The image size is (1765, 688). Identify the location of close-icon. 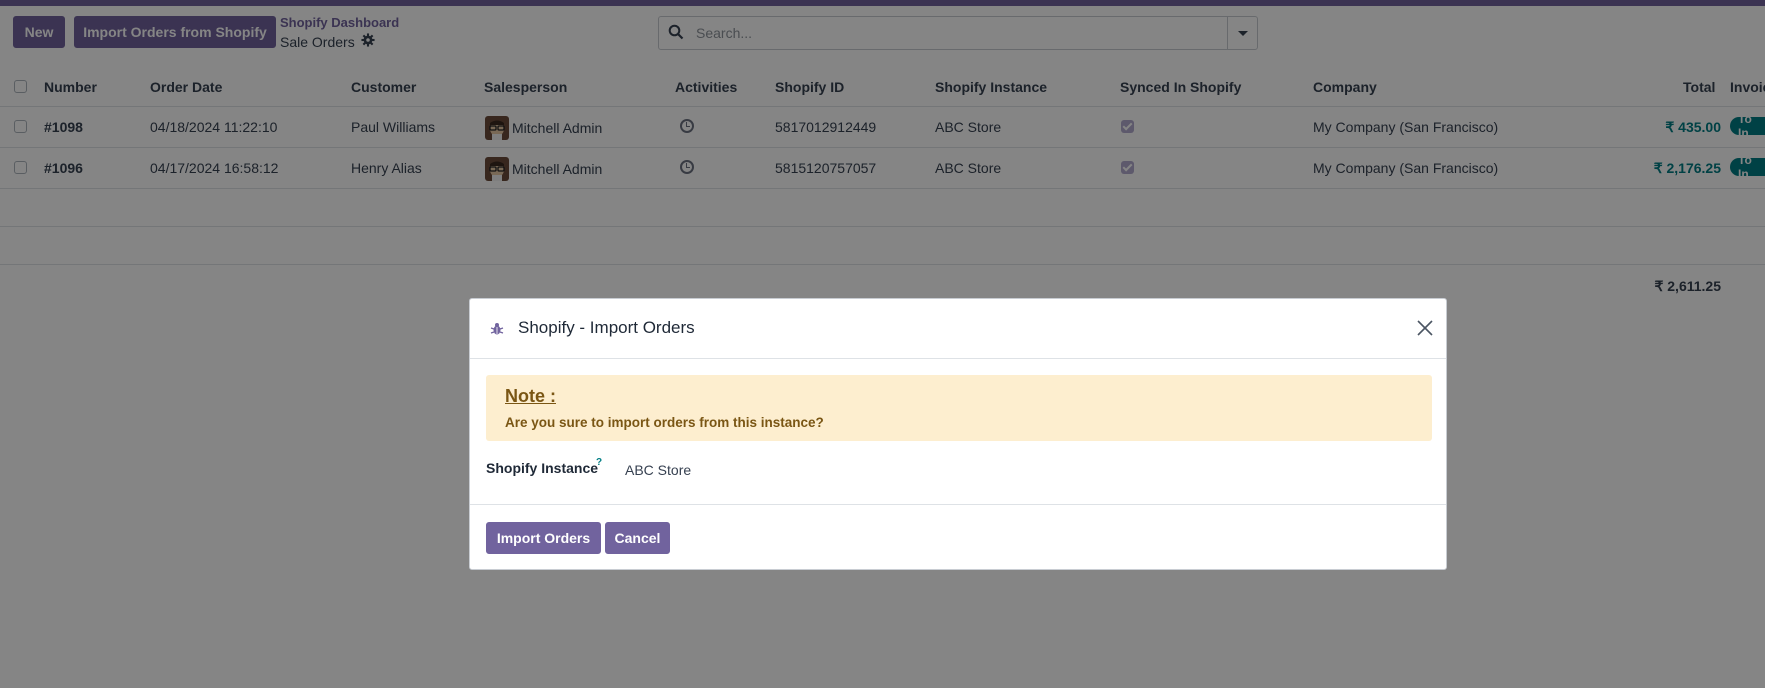
(1425, 328).